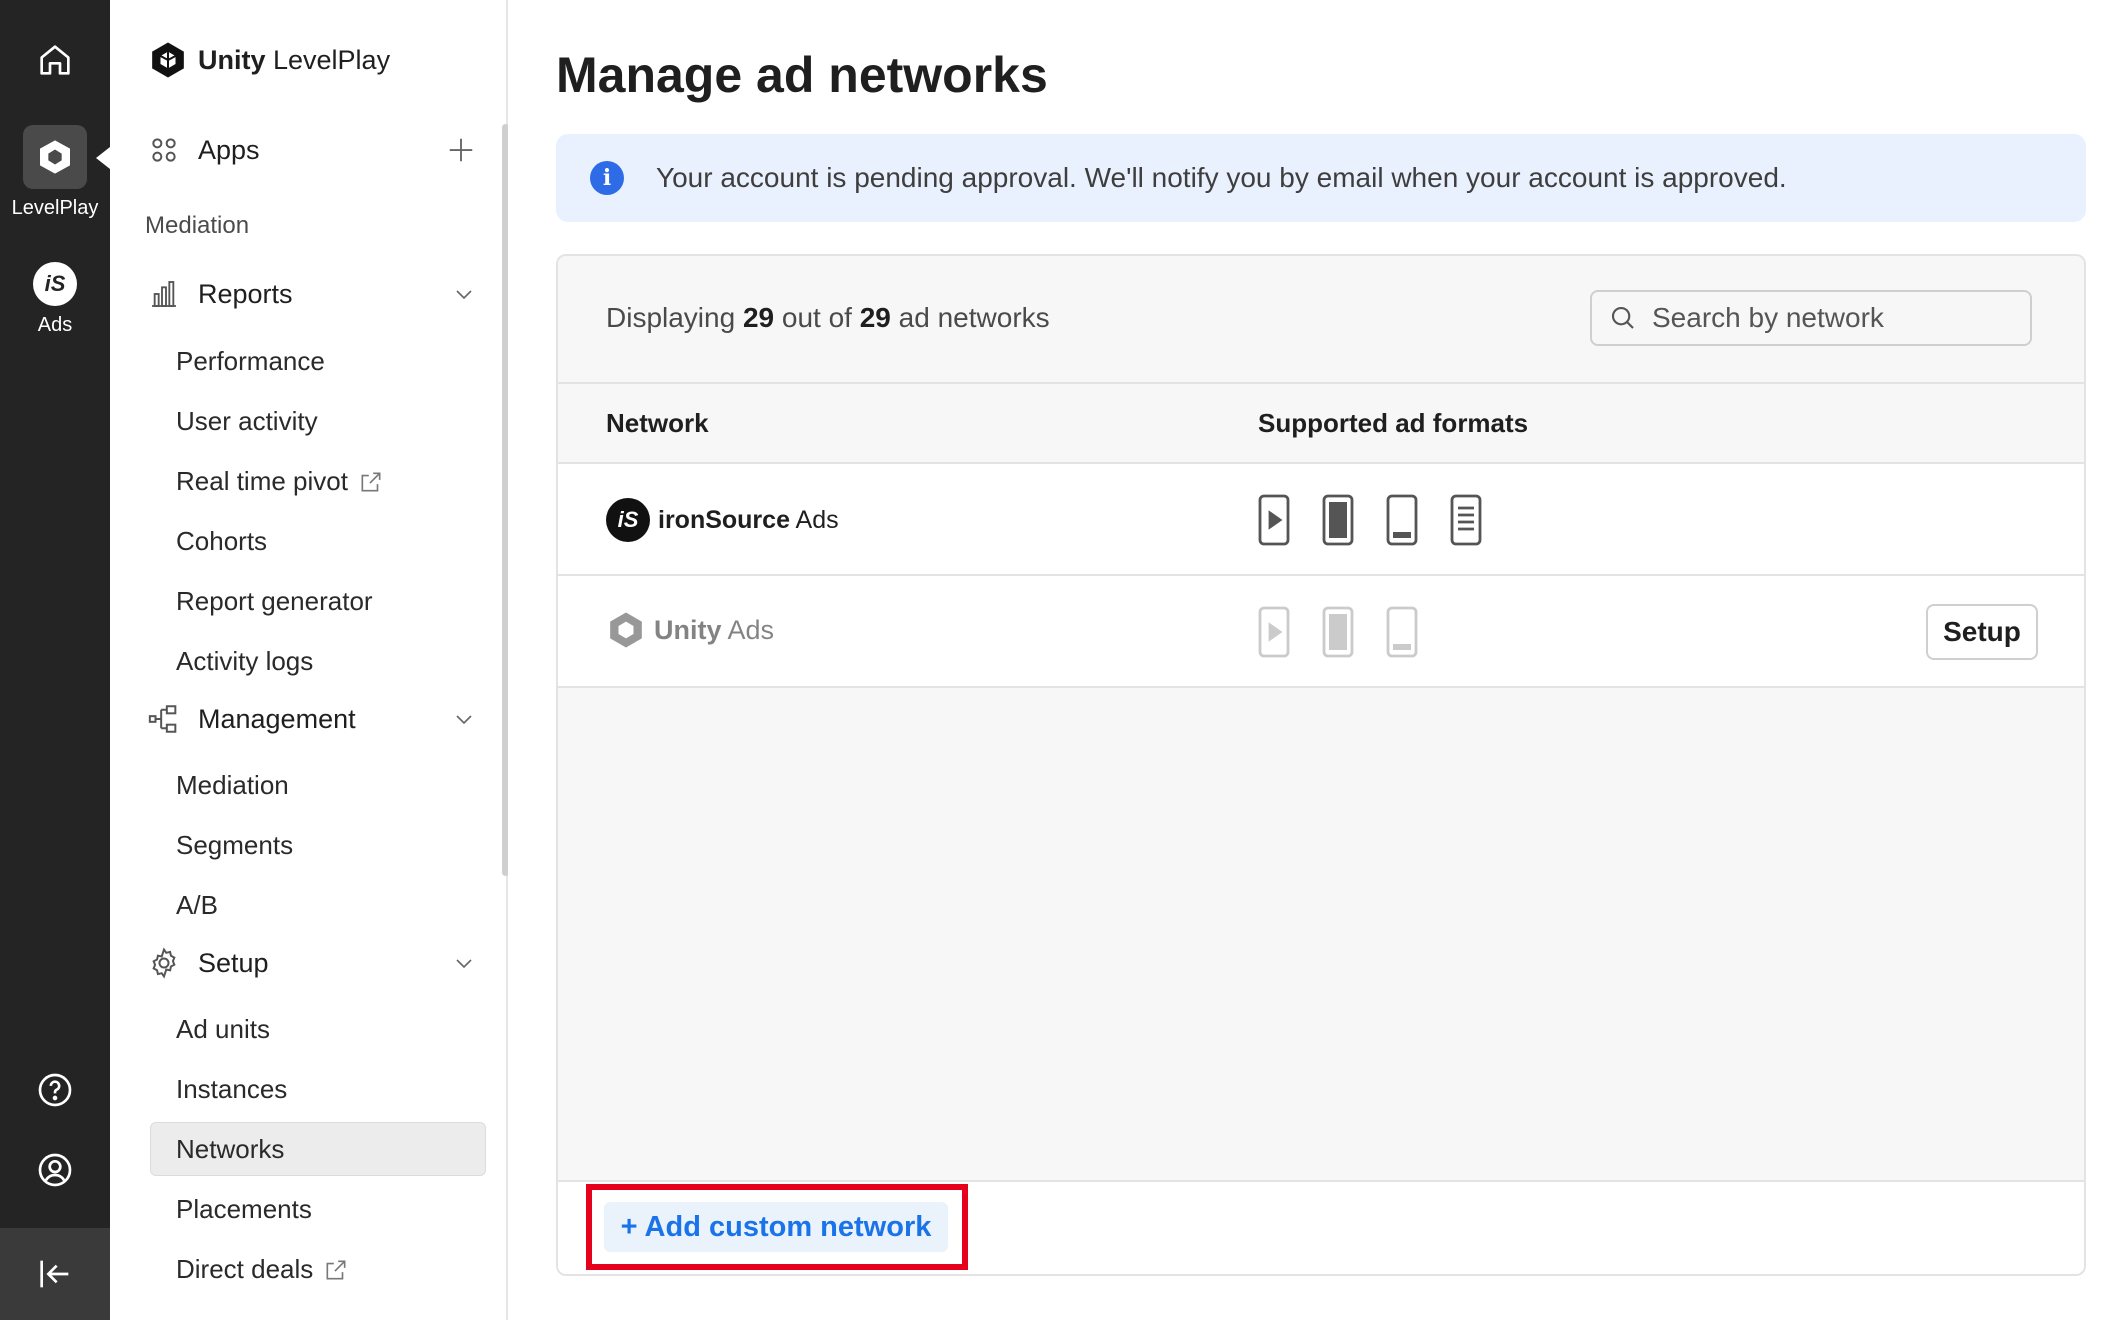 This screenshot has height=1320, width=2120. What do you see at coordinates (628, 520) in the screenshot?
I see `ironsource-logo-icon: iS` at bounding box center [628, 520].